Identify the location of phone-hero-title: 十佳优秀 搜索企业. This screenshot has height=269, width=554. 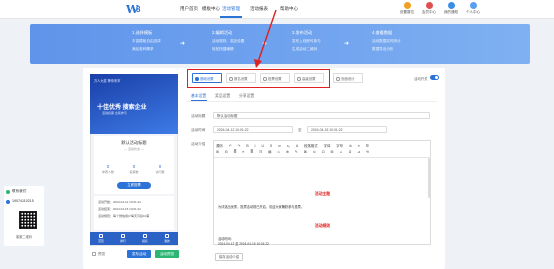
(122, 108).